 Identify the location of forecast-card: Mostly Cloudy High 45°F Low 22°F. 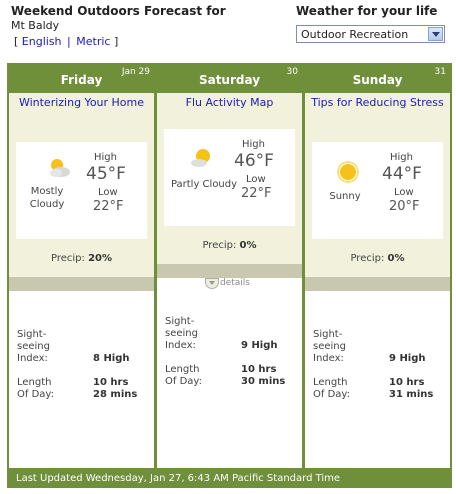
(81, 190).